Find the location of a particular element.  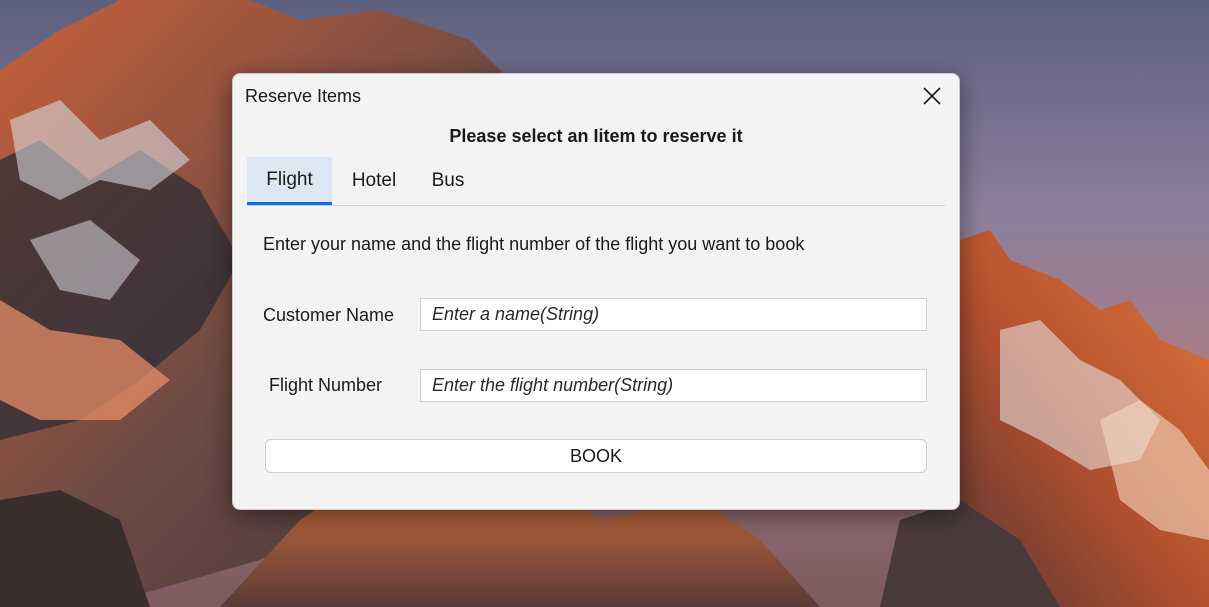

customer-name-input is located at coordinates (673, 314).